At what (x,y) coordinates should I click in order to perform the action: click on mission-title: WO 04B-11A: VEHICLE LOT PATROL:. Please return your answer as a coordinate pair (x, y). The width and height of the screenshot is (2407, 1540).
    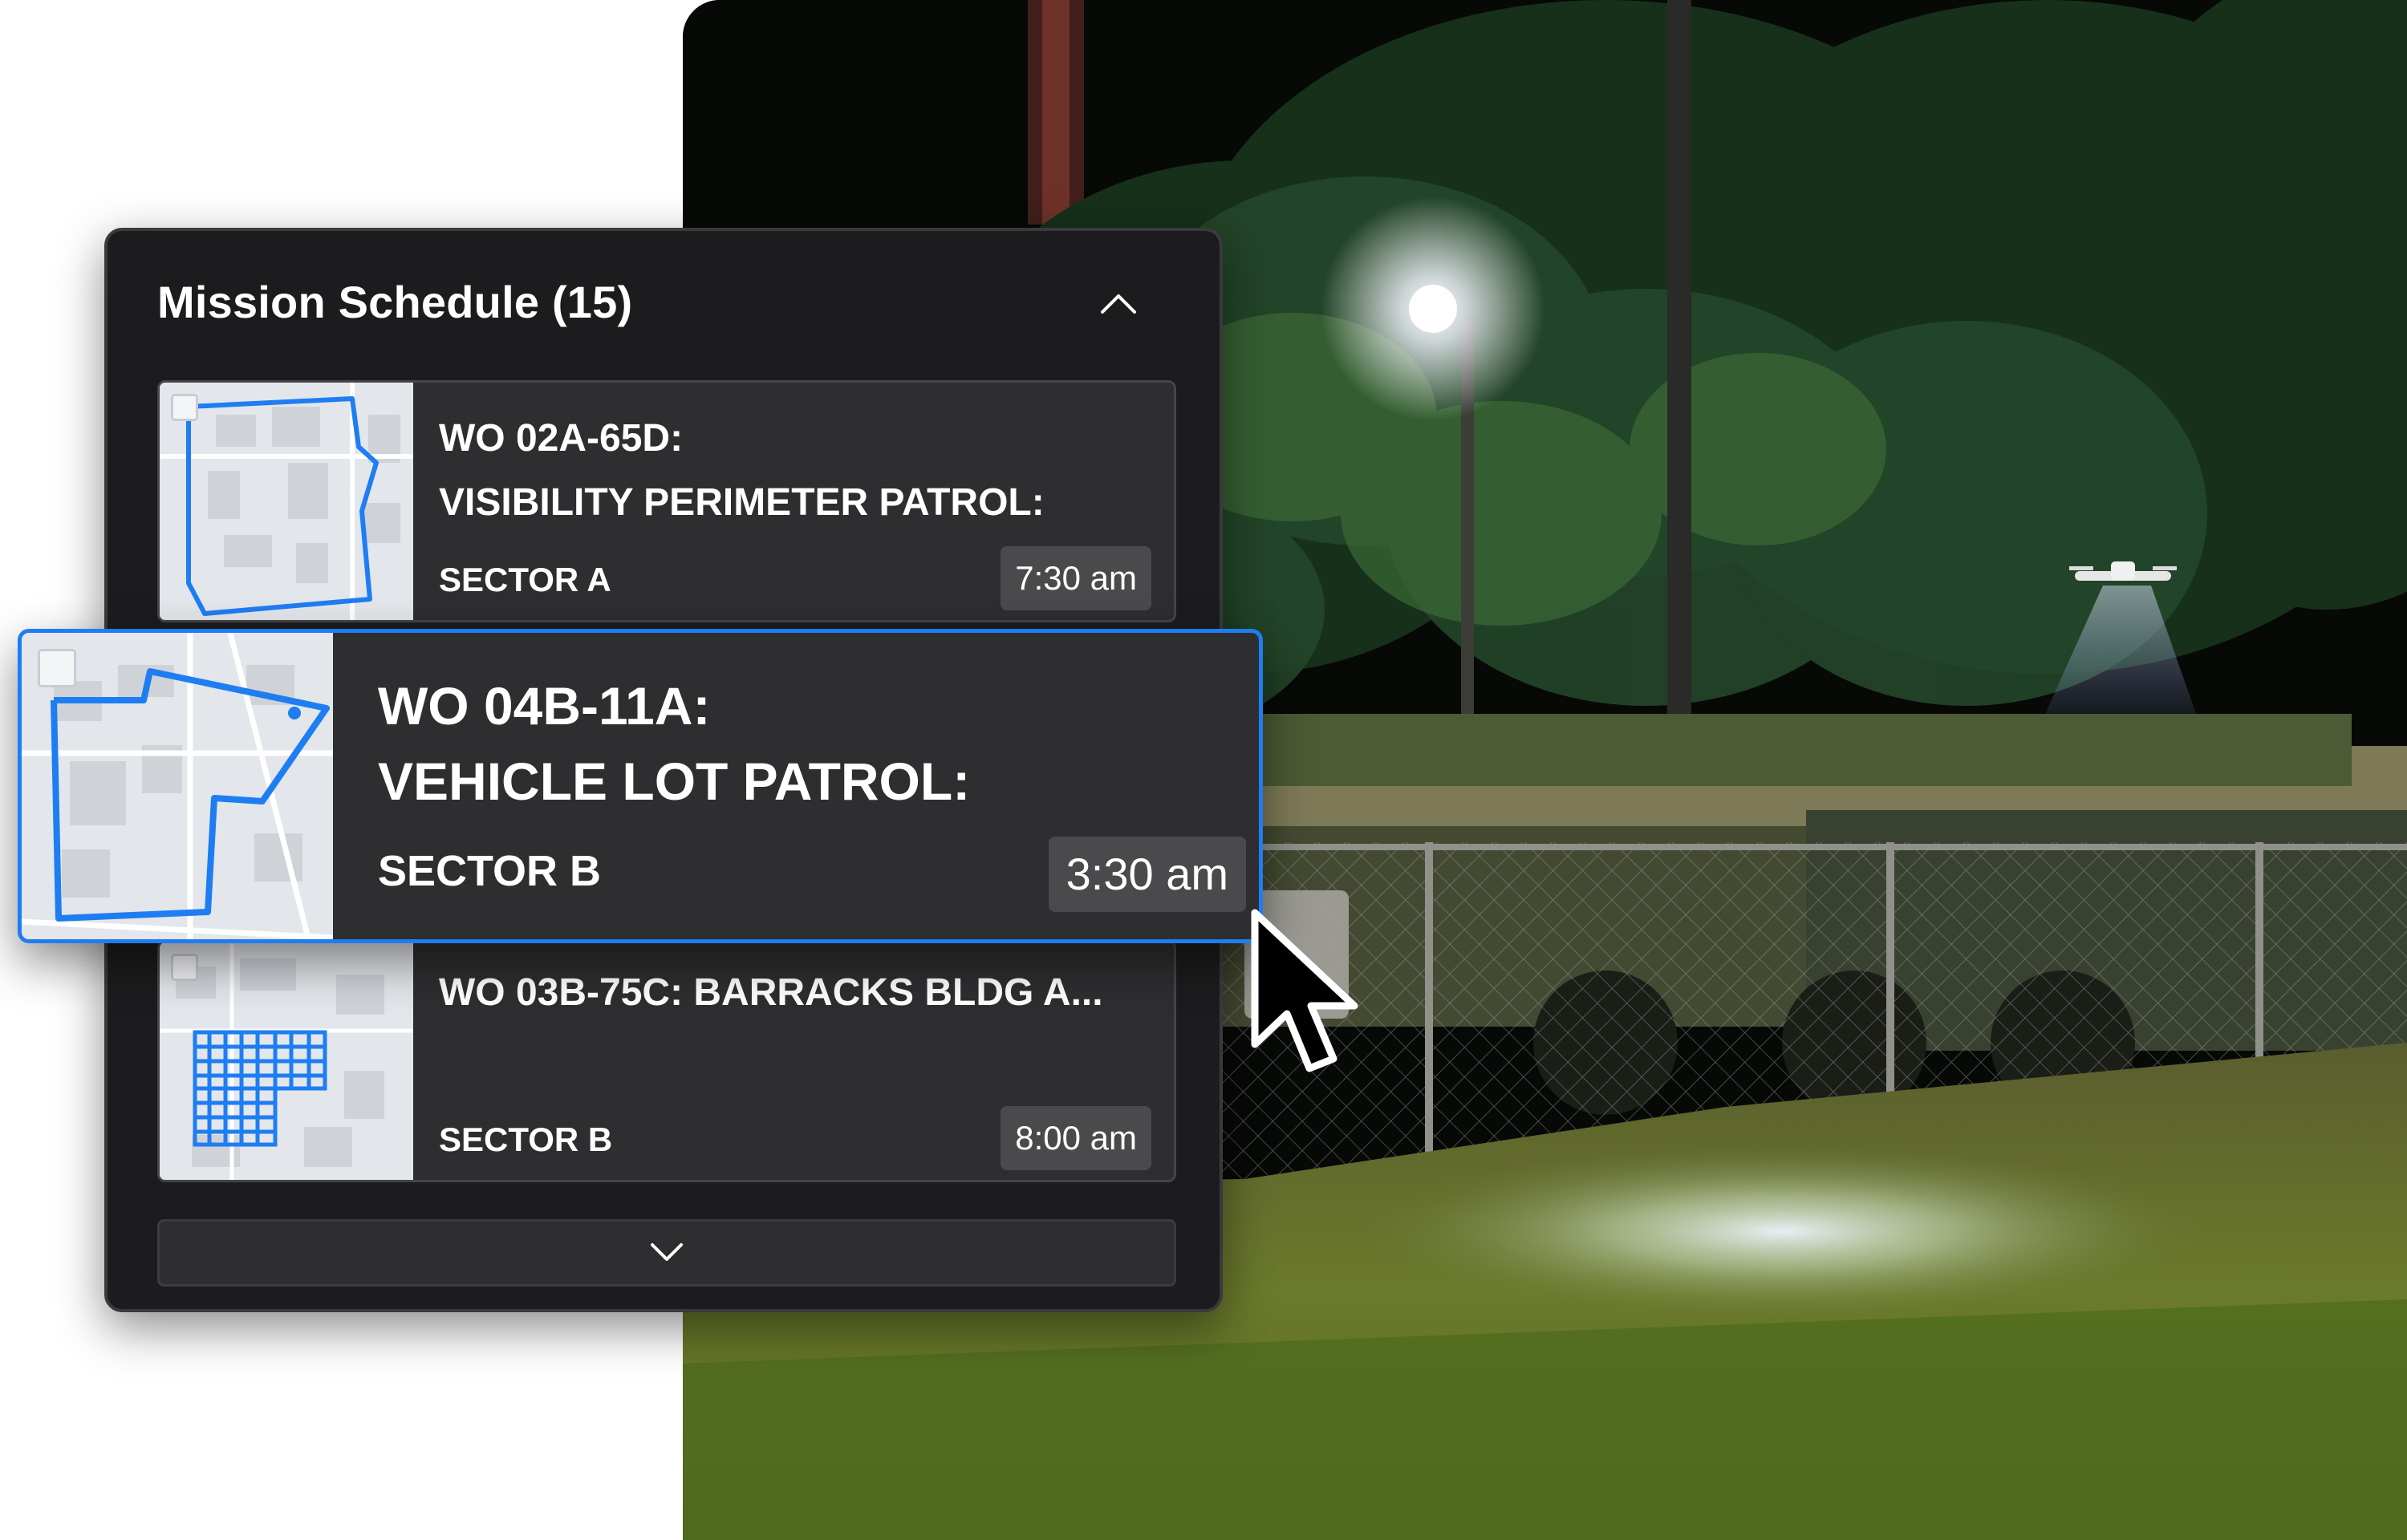
    Looking at the image, I should click on (675, 743).